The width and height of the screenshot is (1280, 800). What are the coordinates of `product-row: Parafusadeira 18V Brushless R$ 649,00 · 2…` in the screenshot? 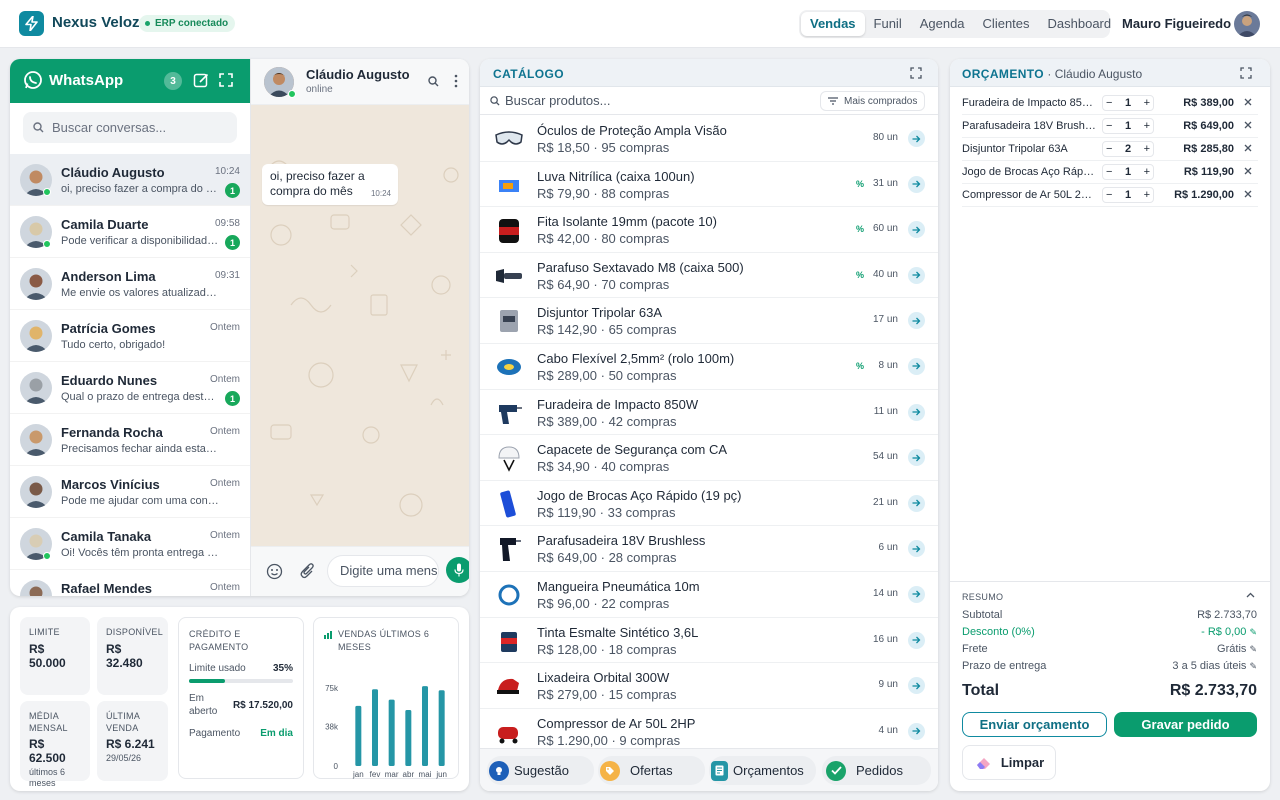 It's located at (709, 549).